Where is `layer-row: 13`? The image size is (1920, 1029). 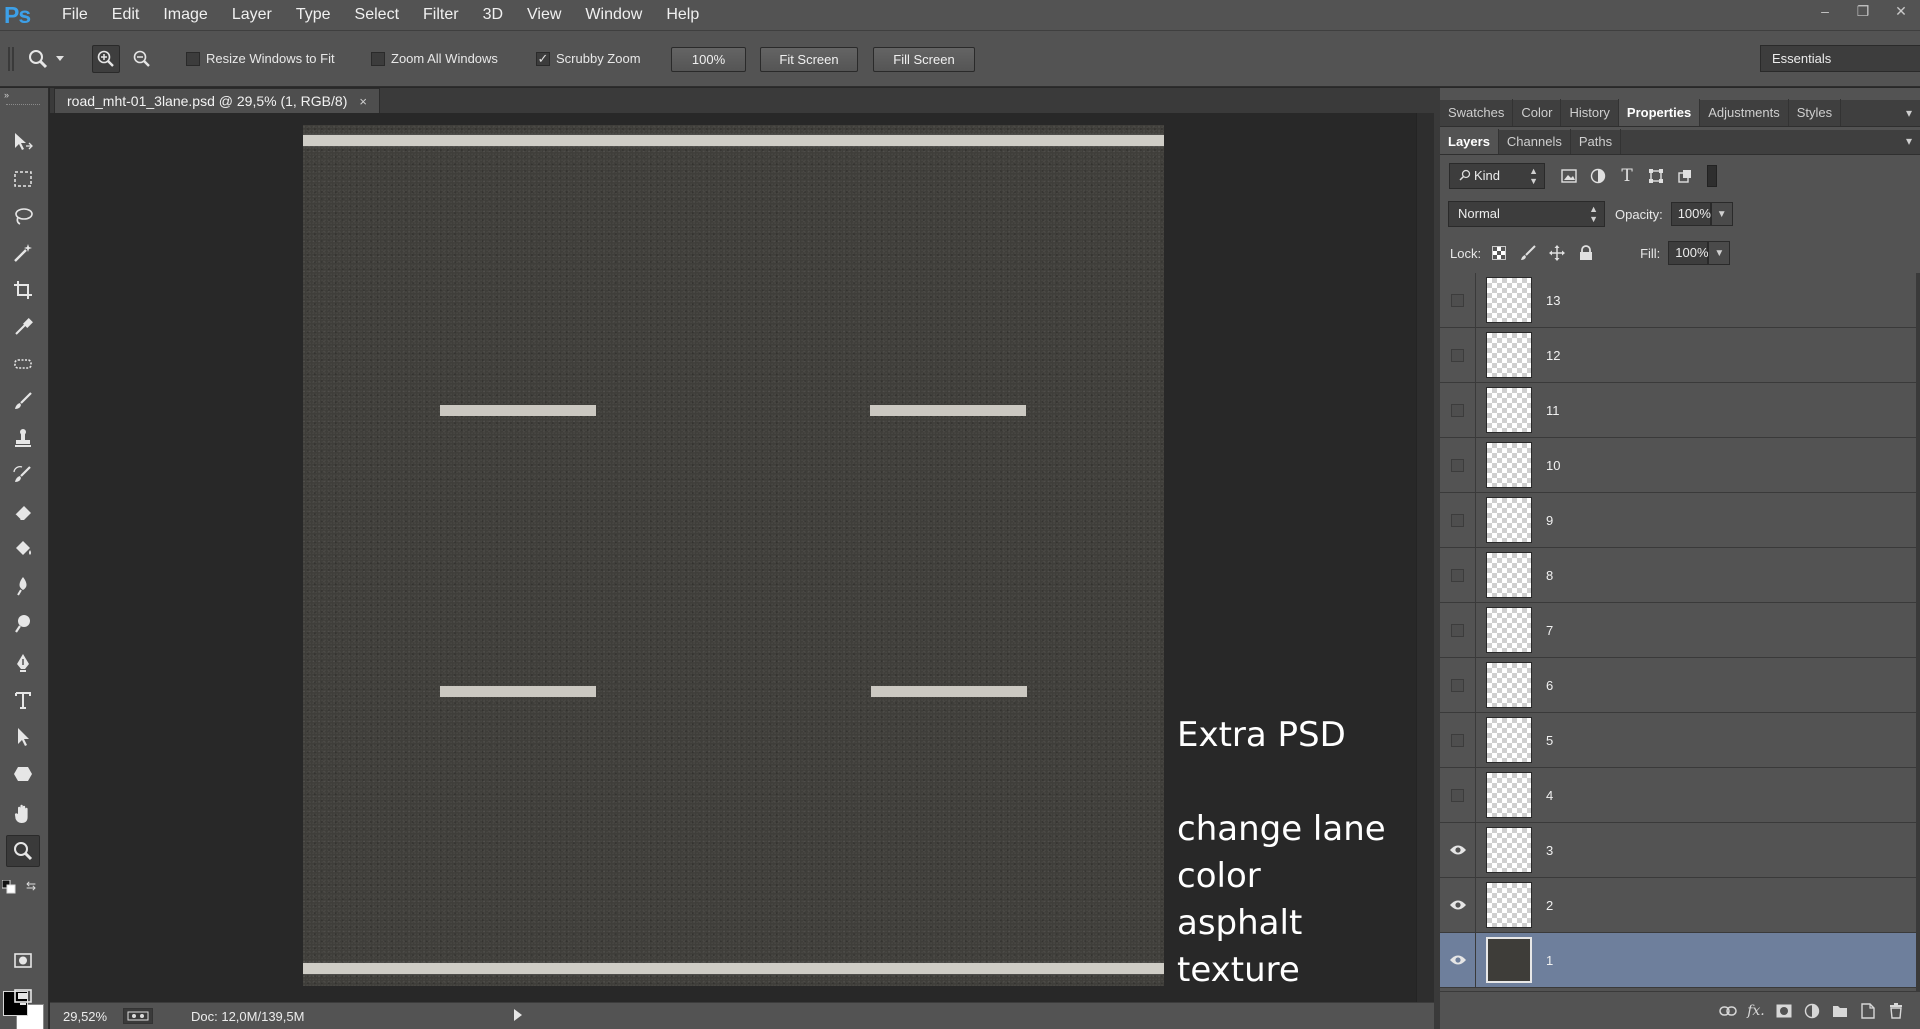 layer-row: 13 is located at coordinates (1678, 300).